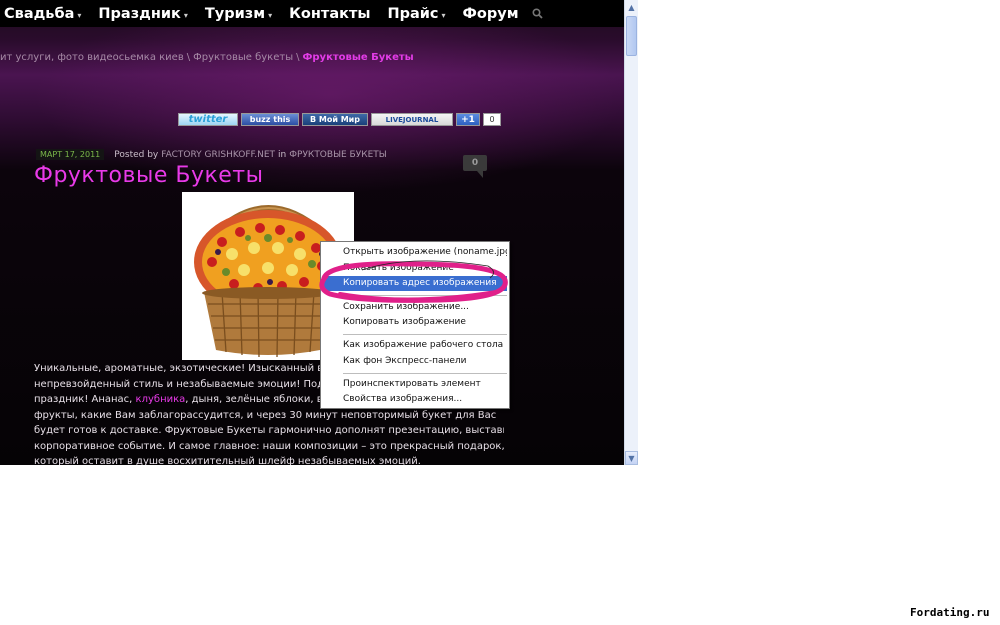 This screenshot has width=1000, height=625. Describe the element at coordinates (412, 119) in the screenshot. I see `livejournal-share-button: LIVEJOURNAL` at that location.